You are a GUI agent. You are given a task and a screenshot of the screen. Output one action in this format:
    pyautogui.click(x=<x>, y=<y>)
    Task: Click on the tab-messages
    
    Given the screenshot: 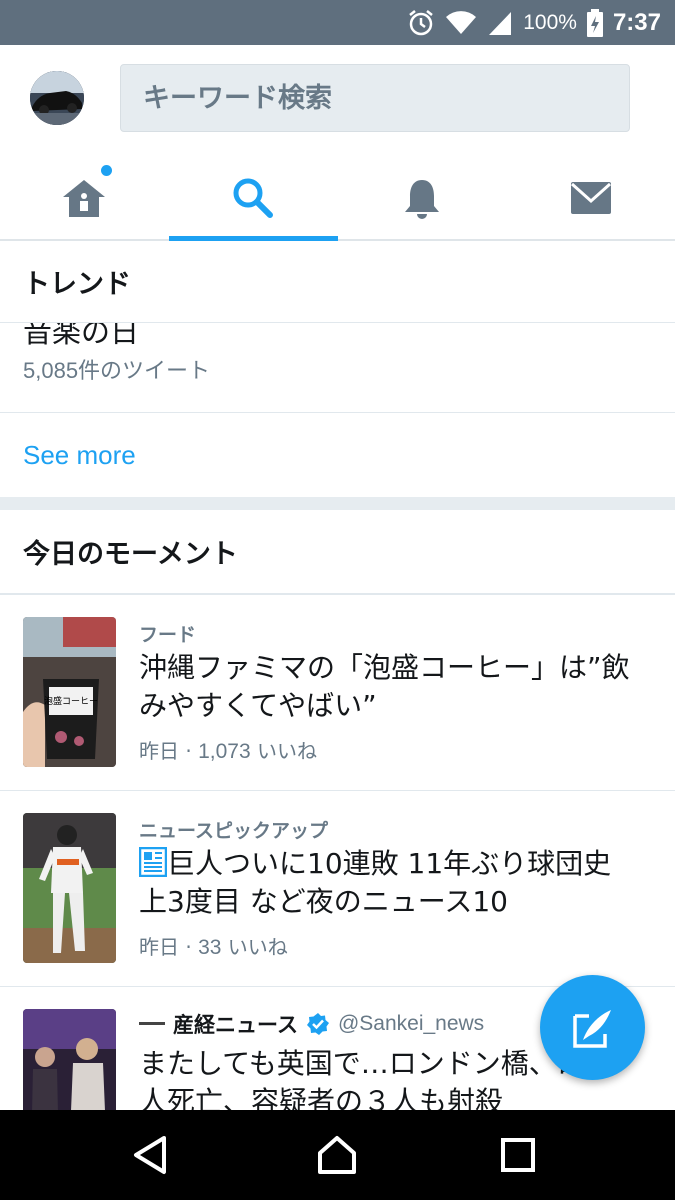 What is the action you would take?
    pyautogui.click(x=590, y=198)
    